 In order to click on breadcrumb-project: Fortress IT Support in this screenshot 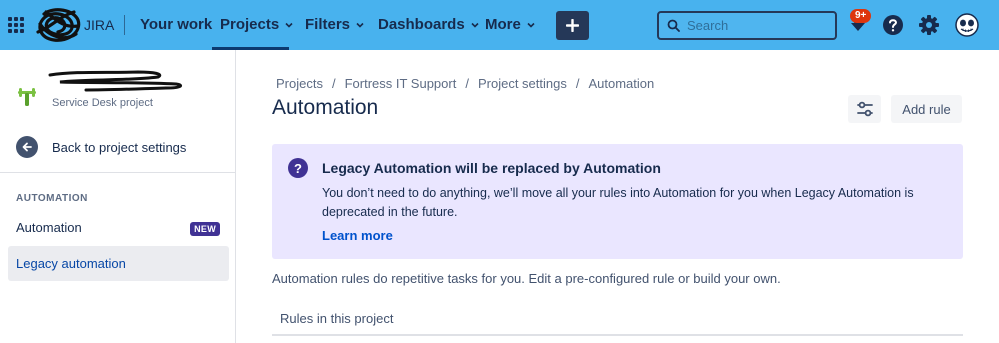, I will do `click(401, 83)`.